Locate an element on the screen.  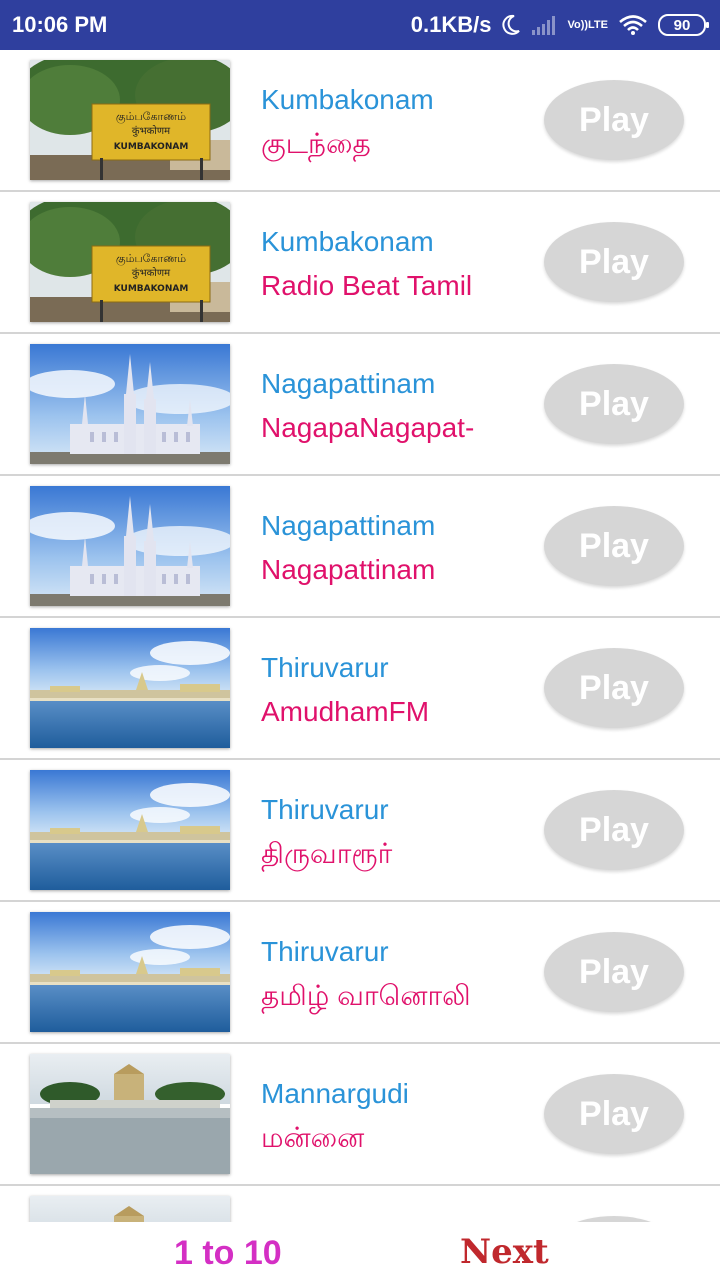
station-name: குடந்தை is located at coordinates (316, 143).